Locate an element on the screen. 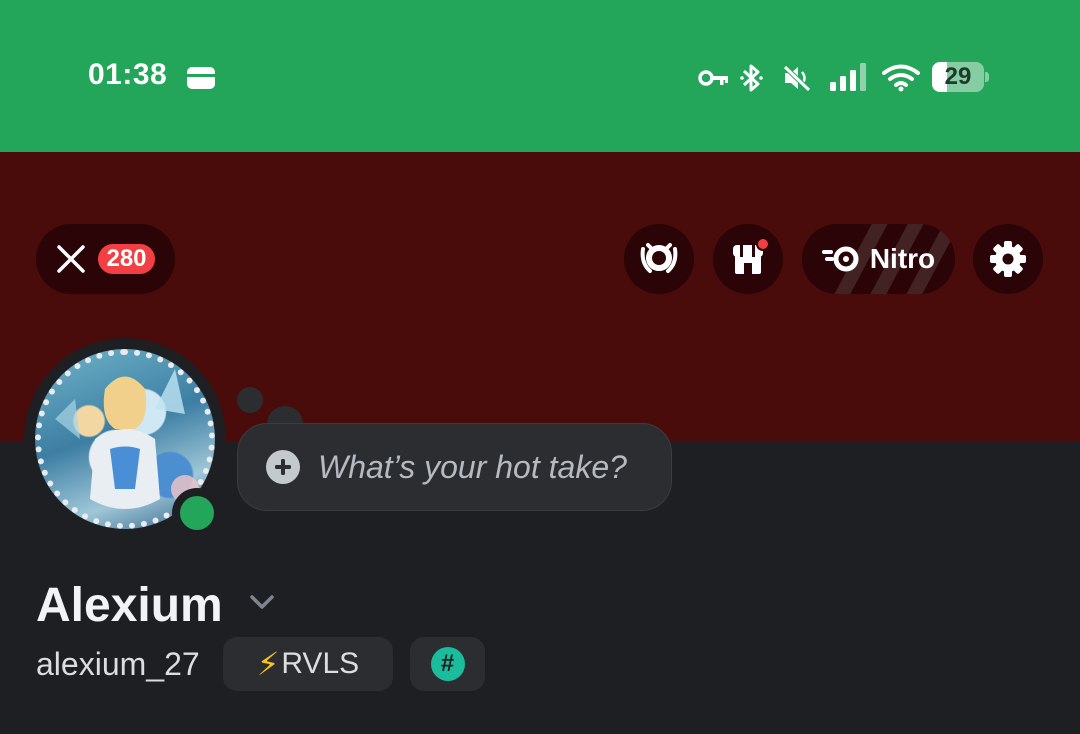  wallet-icon is located at coordinates (201, 78).